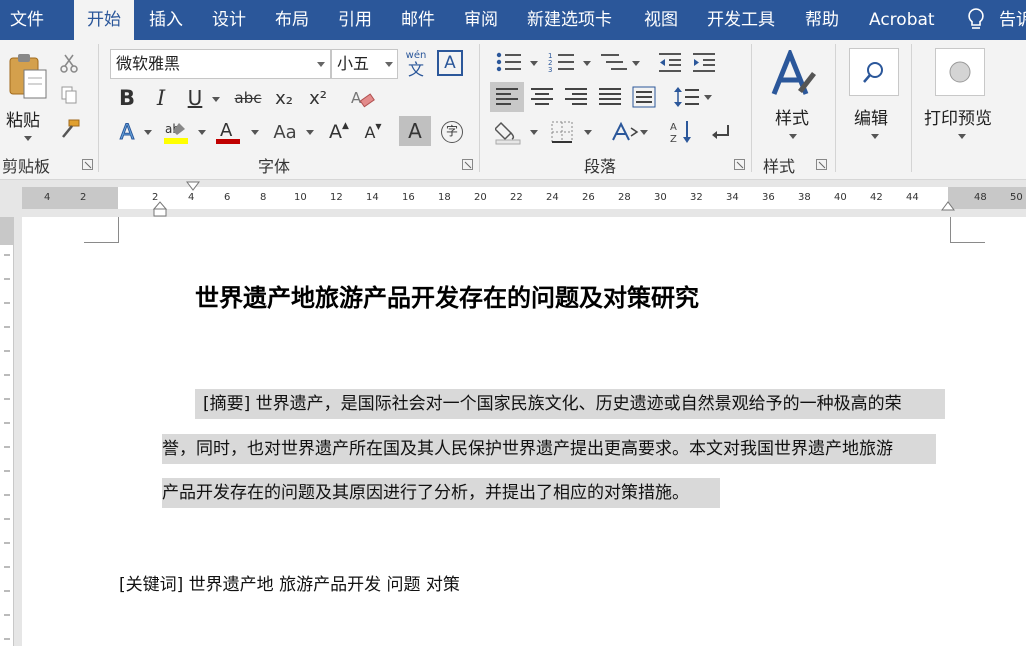 The height and width of the screenshot is (646, 1026). I want to click on right-indent-marker, so click(948, 206).